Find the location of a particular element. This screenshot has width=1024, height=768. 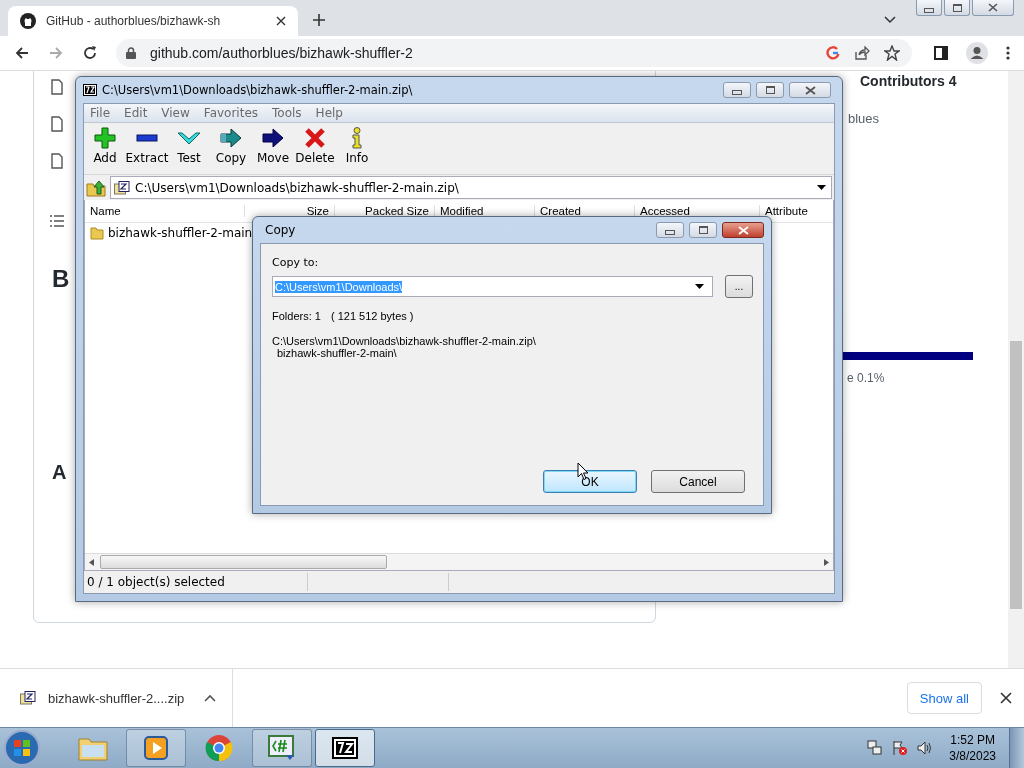

info-icon is located at coordinates (357, 138).